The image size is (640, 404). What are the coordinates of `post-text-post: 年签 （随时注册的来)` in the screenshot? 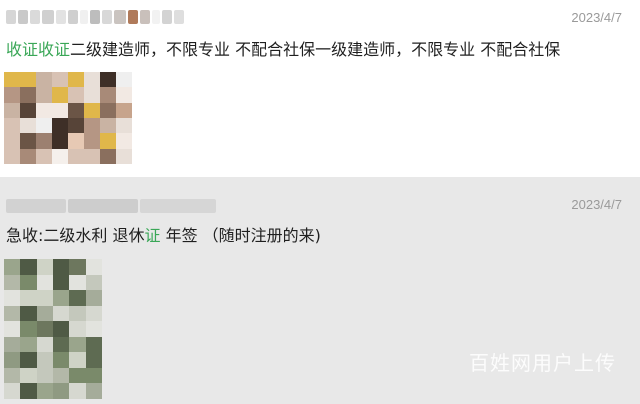 It's located at (240, 235).